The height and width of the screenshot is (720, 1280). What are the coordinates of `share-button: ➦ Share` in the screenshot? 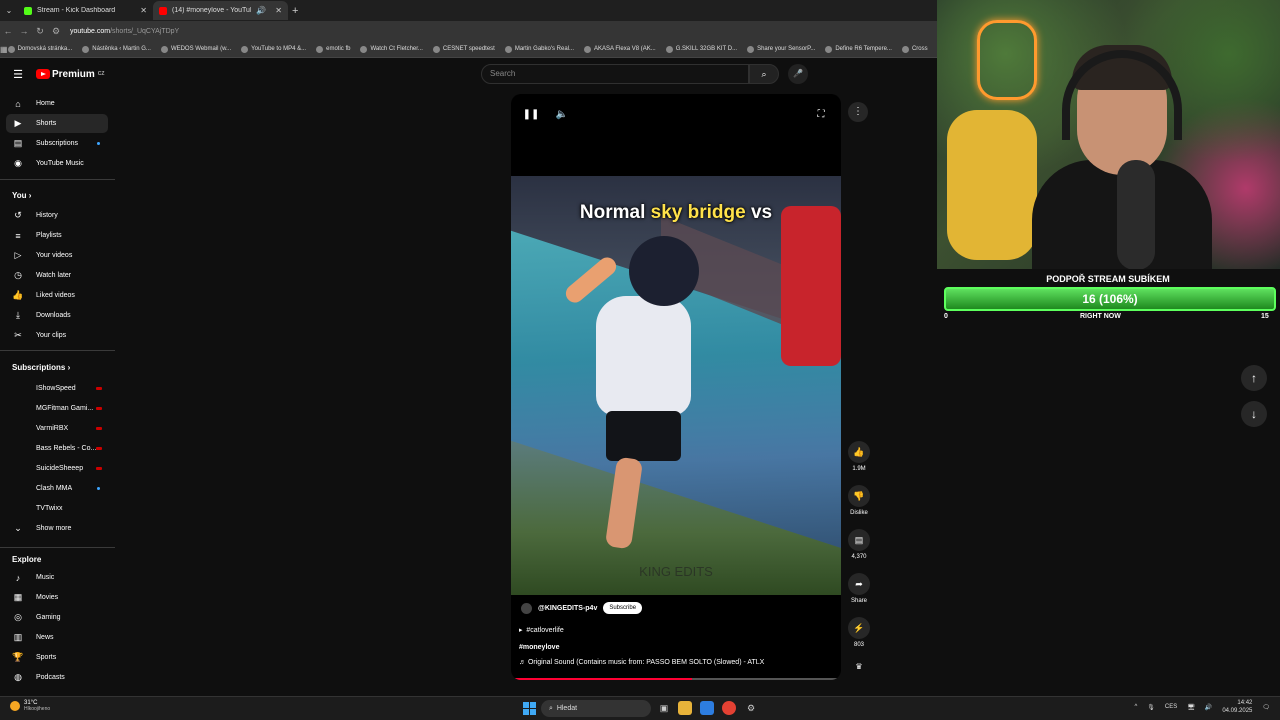 It's located at (859, 588).